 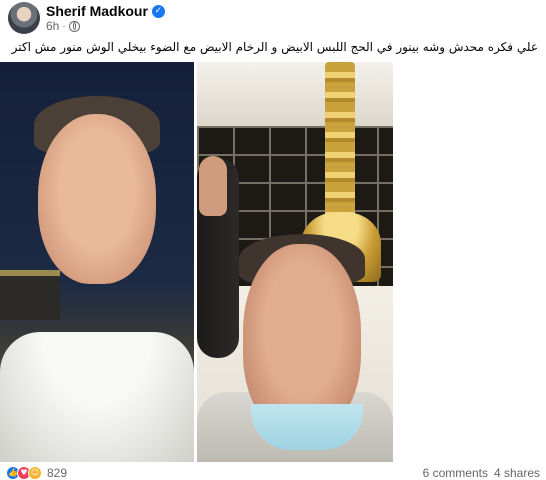 What do you see at coordinates (340, 147) in the screenshot?
I see `gold-pillar` at bounding box center [340, 147].